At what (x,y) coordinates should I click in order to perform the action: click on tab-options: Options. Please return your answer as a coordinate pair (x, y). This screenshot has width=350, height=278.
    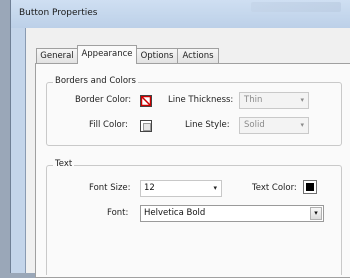
    Looking at the image, I should click on (157, 55).